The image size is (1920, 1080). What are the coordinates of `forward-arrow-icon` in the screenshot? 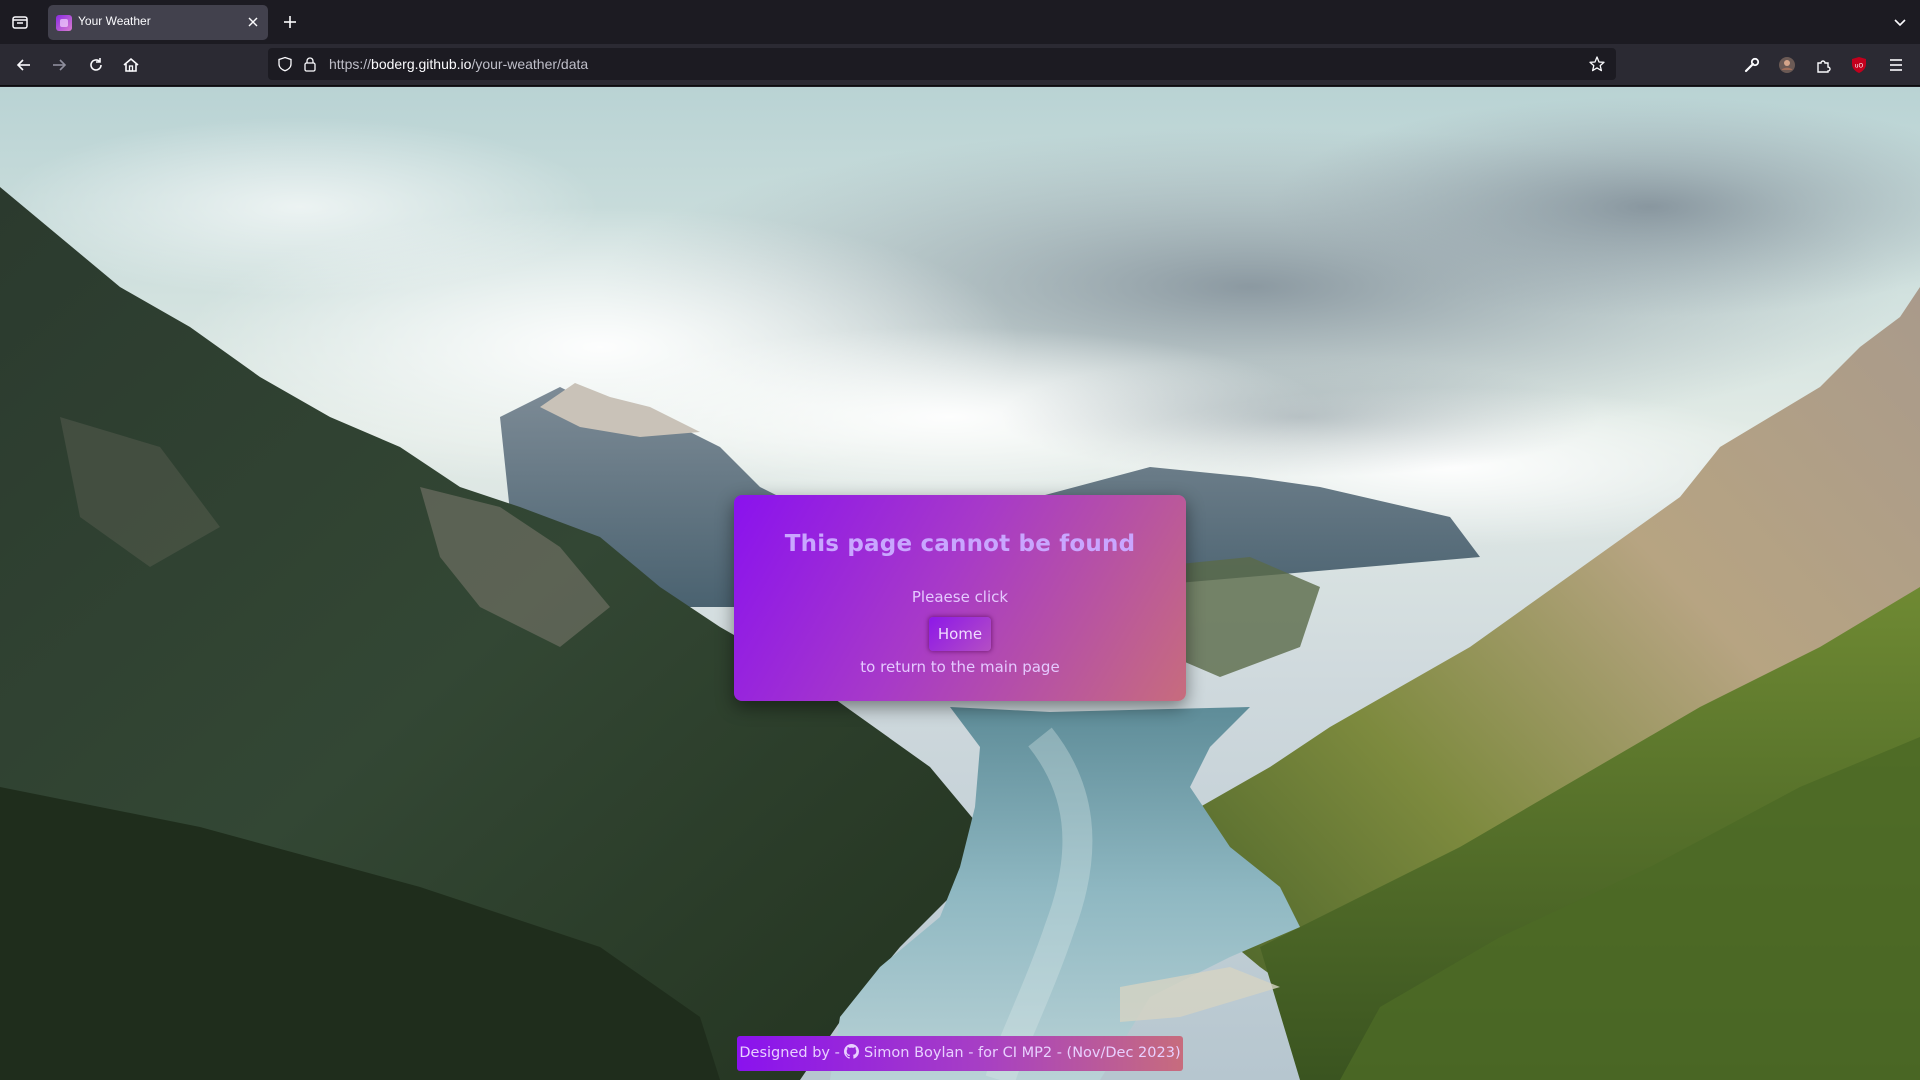 It's located at (59, 65).